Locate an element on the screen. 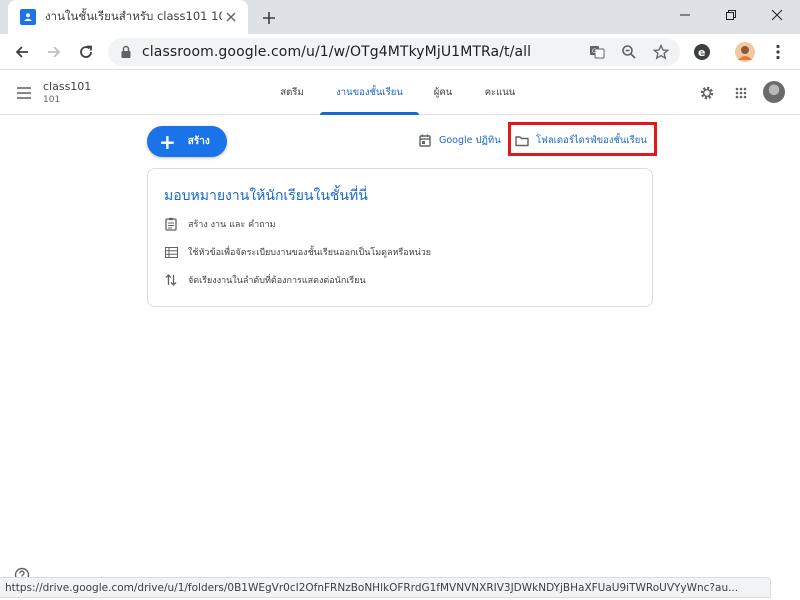 The width and height of the screenshot is (800, 600). tab-classwork-label: งานของชั้นเรียน is located at coordinates (369, 92).